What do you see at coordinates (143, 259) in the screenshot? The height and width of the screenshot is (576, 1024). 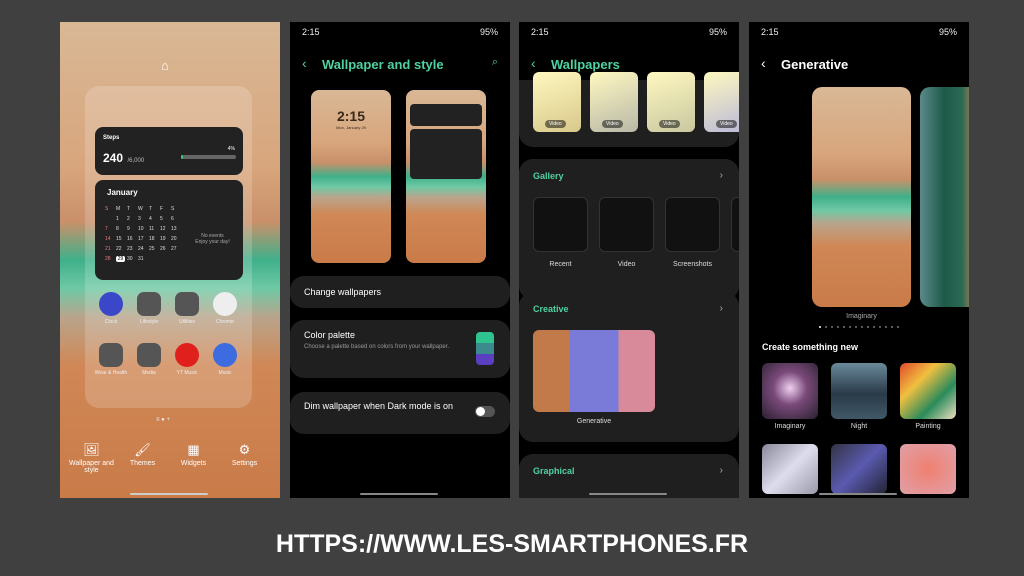 I see `calendar-day: 31` at bounding box center [143, 259].